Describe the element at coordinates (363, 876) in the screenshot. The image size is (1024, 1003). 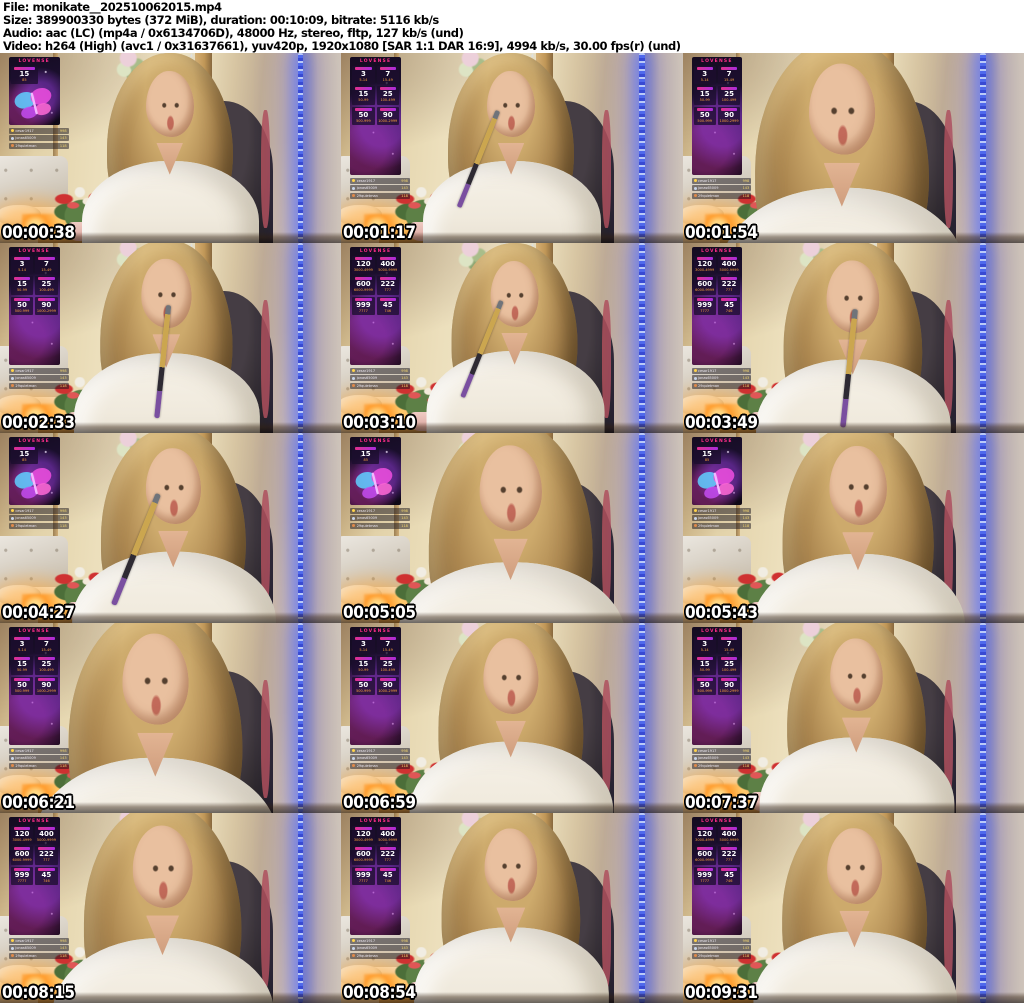
I see `tip-menu-tile: 999 7777` at that location.